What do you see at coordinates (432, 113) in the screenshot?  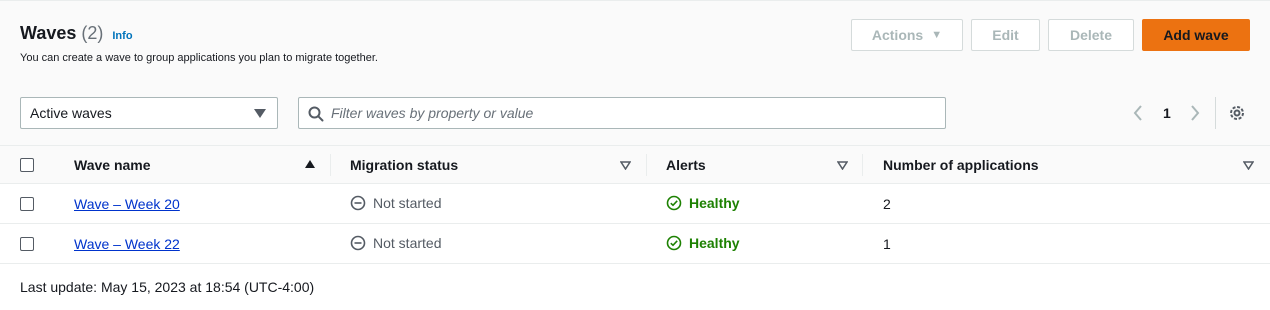 I see `search-placeholder: Filter waves by property or value` at bounding box center [432, 113].